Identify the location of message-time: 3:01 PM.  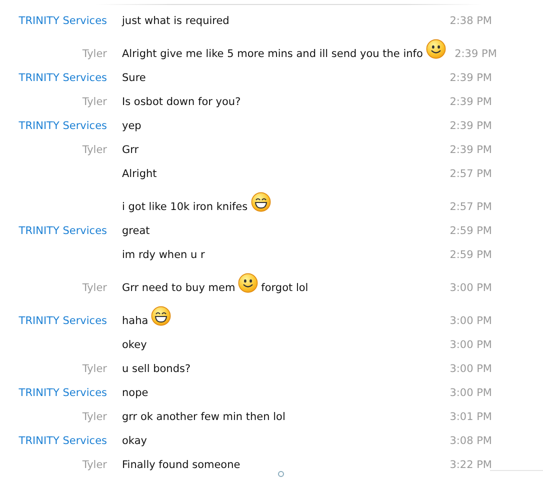
(470, 418).